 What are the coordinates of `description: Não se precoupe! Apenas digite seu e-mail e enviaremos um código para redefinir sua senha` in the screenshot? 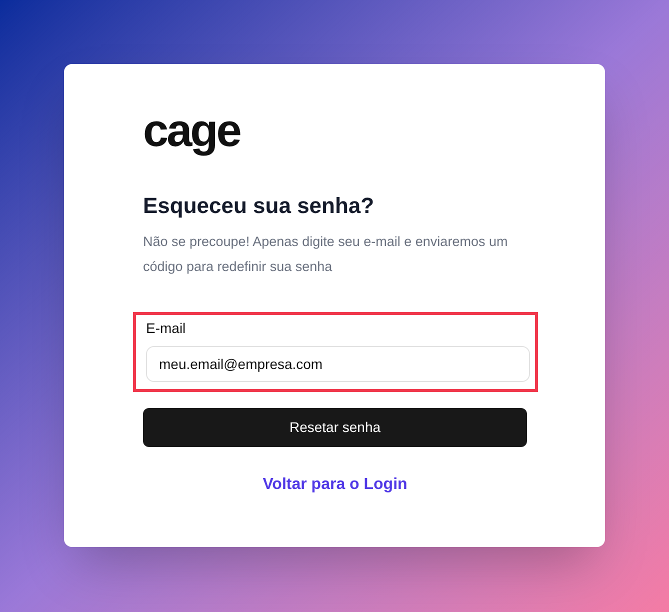 It's located at (326, 254).